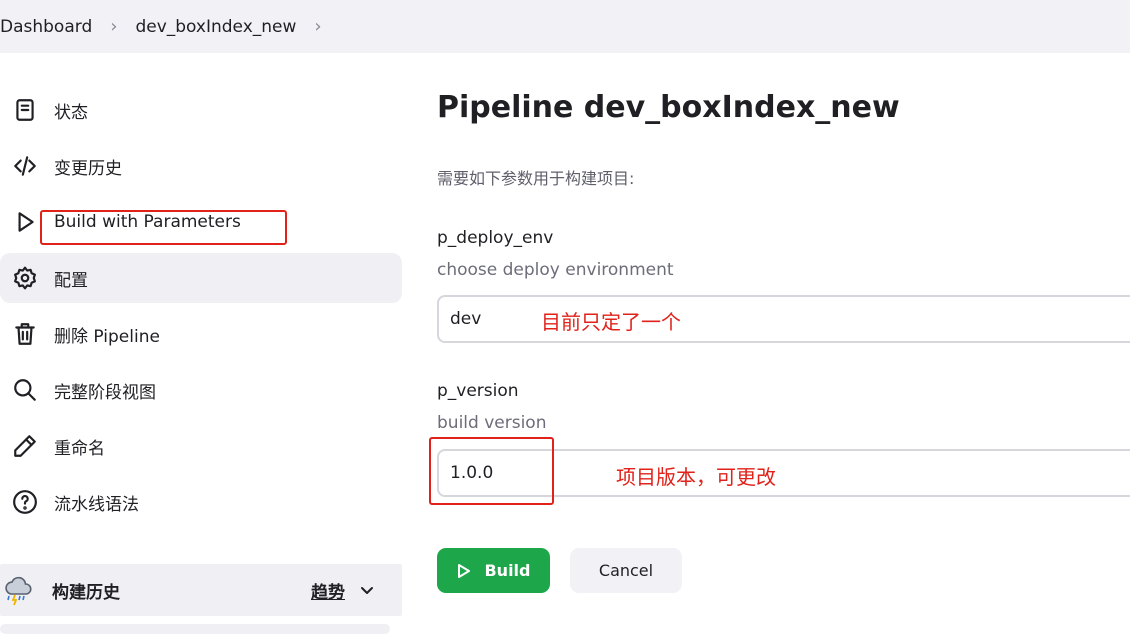 The image size is (1130, 634). What do you see at coordinates (105, 392) in the screenshot?
I see `sidebar-item-label: 完整阶段视图` at bounding box center [105, 392].